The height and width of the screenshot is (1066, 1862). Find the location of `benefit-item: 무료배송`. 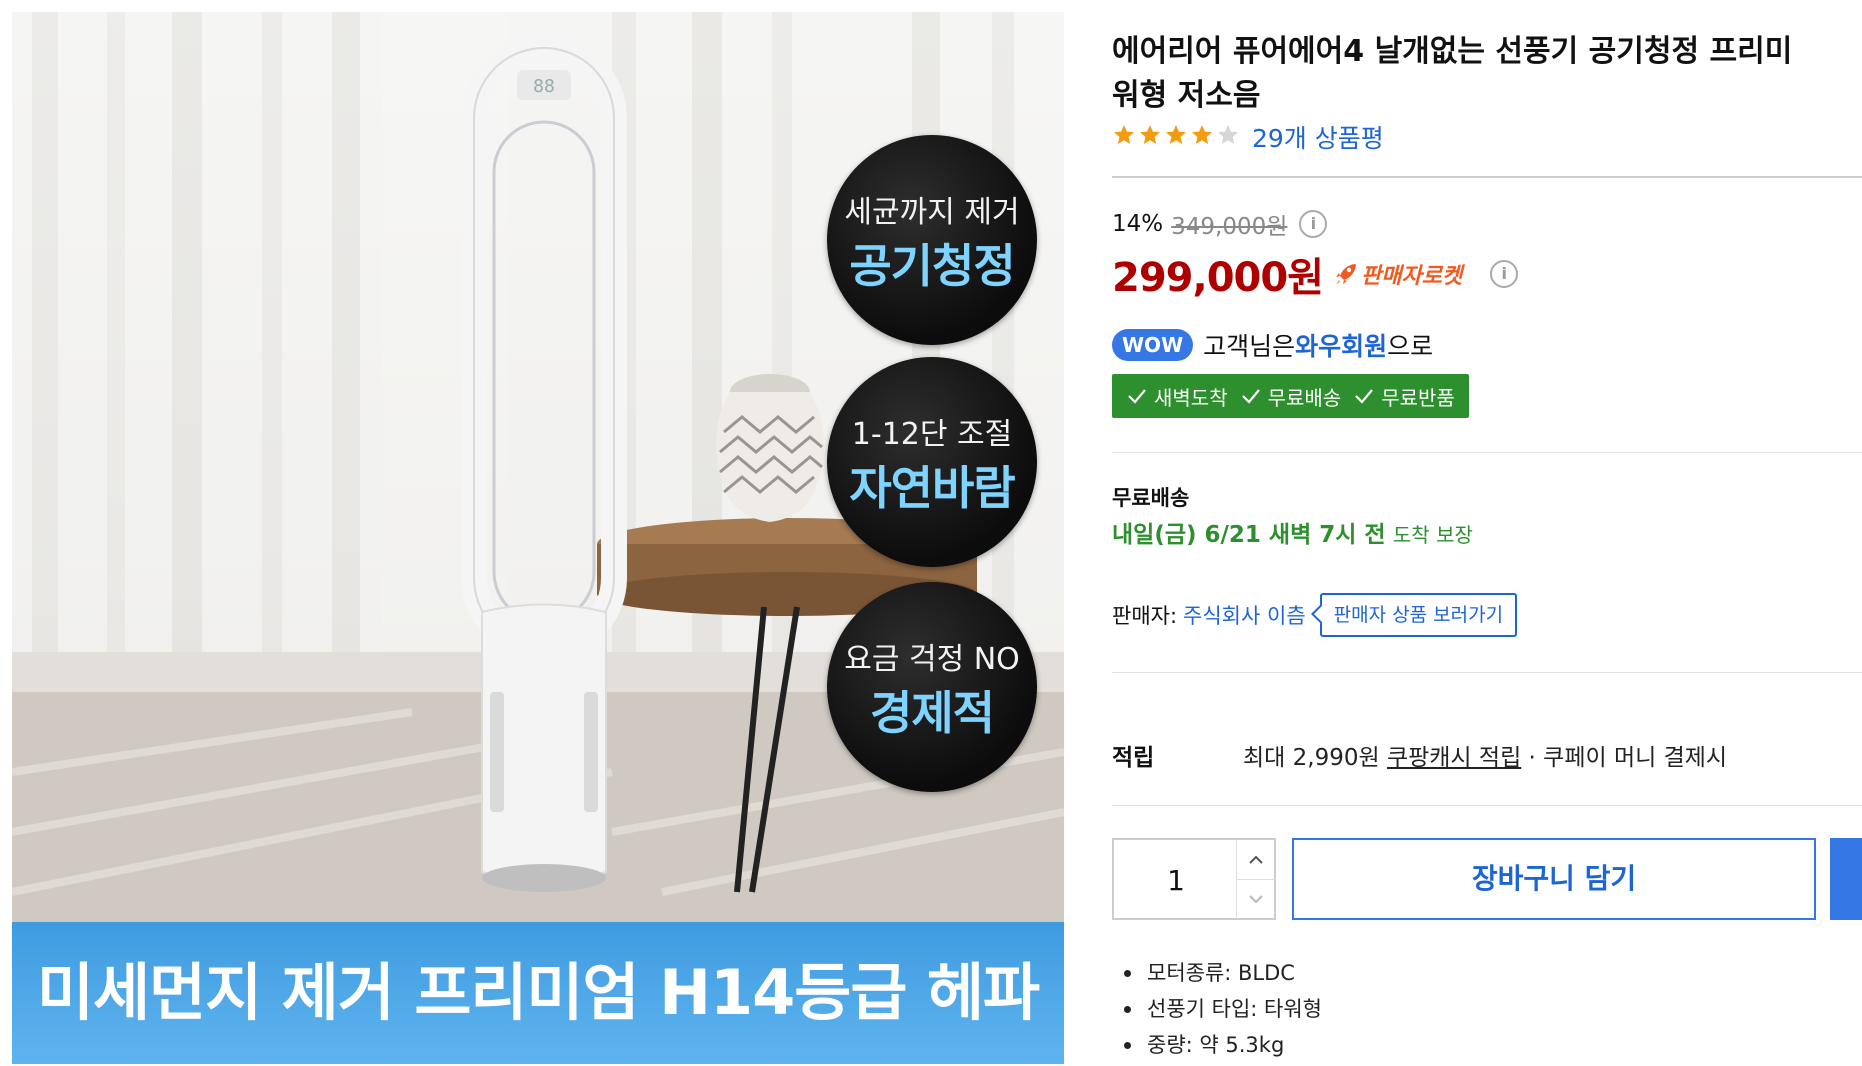

benefit-item: 무료배송 is located at coordinates (1291, 396).